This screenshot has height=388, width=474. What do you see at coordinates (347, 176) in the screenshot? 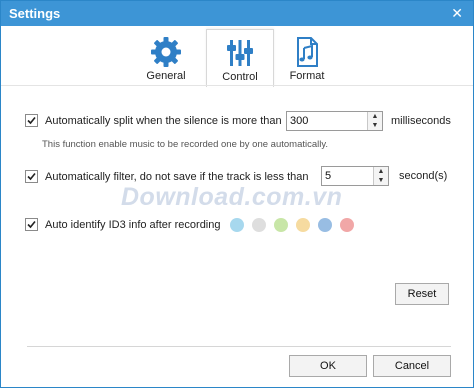
I see `min-seconds-input` at bounding box center [347, 176].